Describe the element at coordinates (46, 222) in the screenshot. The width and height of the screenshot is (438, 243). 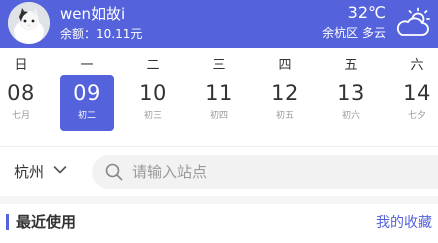
I see `recent-title: 最近使用` at that location.